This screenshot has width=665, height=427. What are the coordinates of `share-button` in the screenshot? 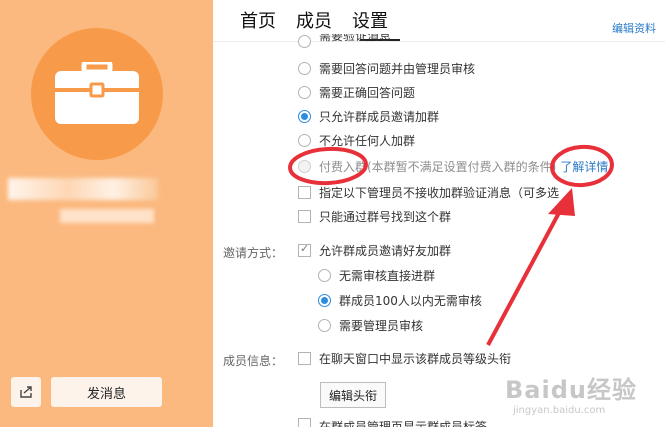 It's located at (26, 392).